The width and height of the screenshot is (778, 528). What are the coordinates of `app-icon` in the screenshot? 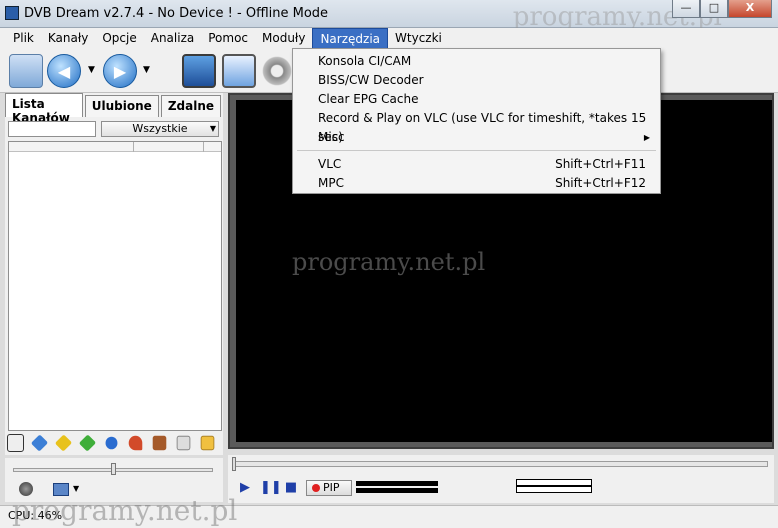 It's located at (12, 13).